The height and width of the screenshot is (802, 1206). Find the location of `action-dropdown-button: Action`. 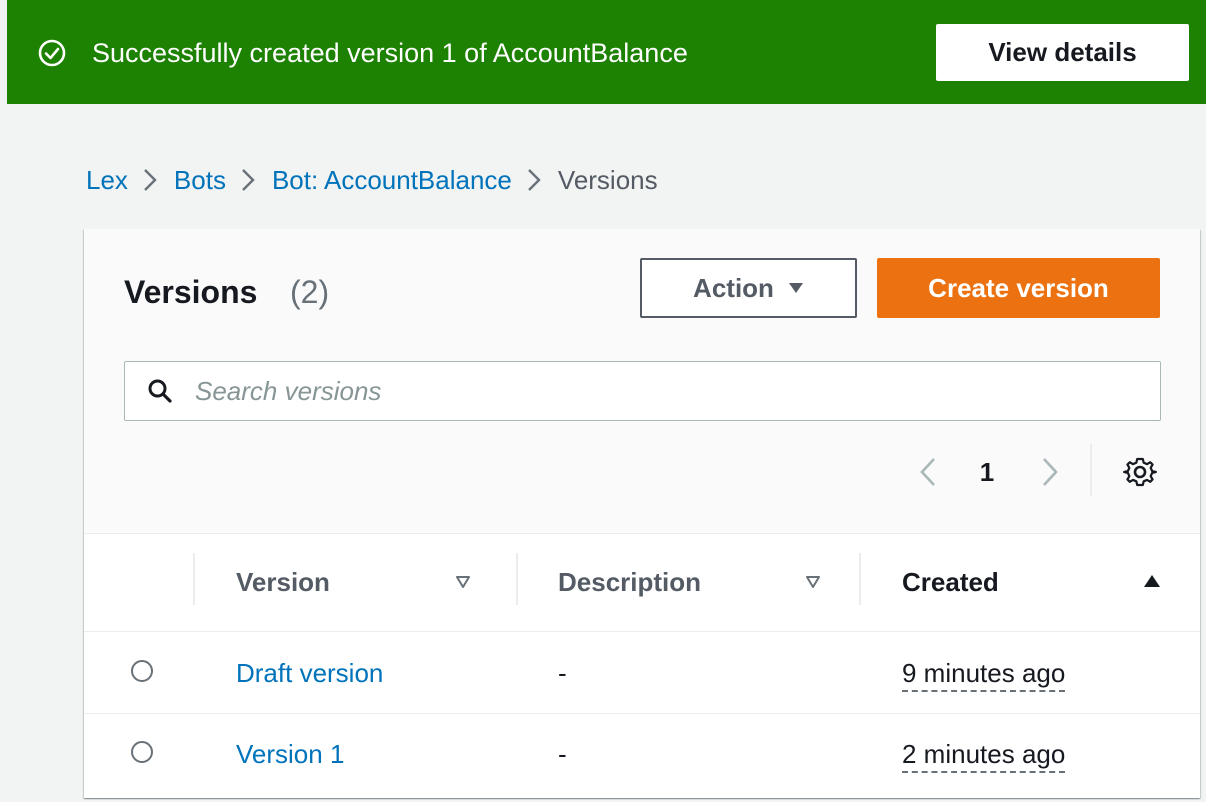

action-dropdown-button: Action is located at coordinates (748, 288).